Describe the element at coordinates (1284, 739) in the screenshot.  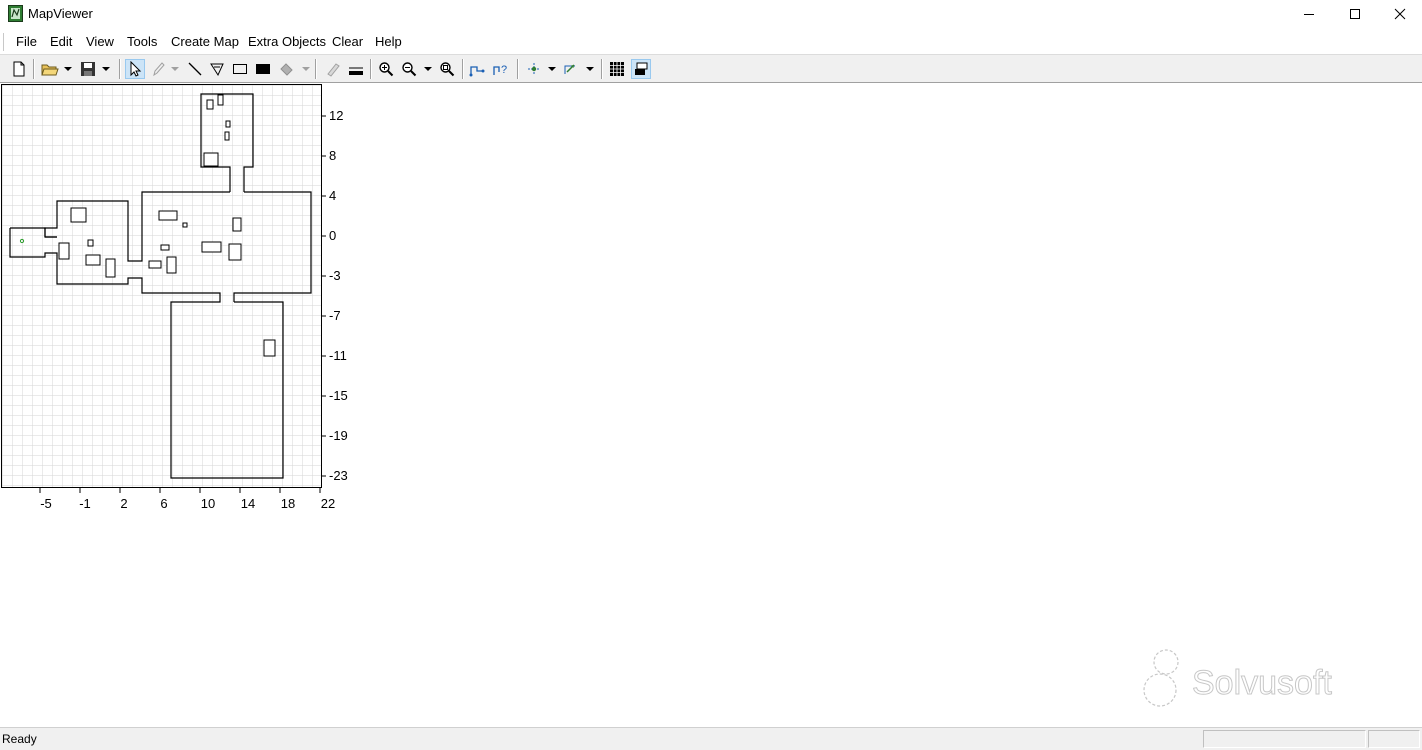
I see `status-pane` at that location.